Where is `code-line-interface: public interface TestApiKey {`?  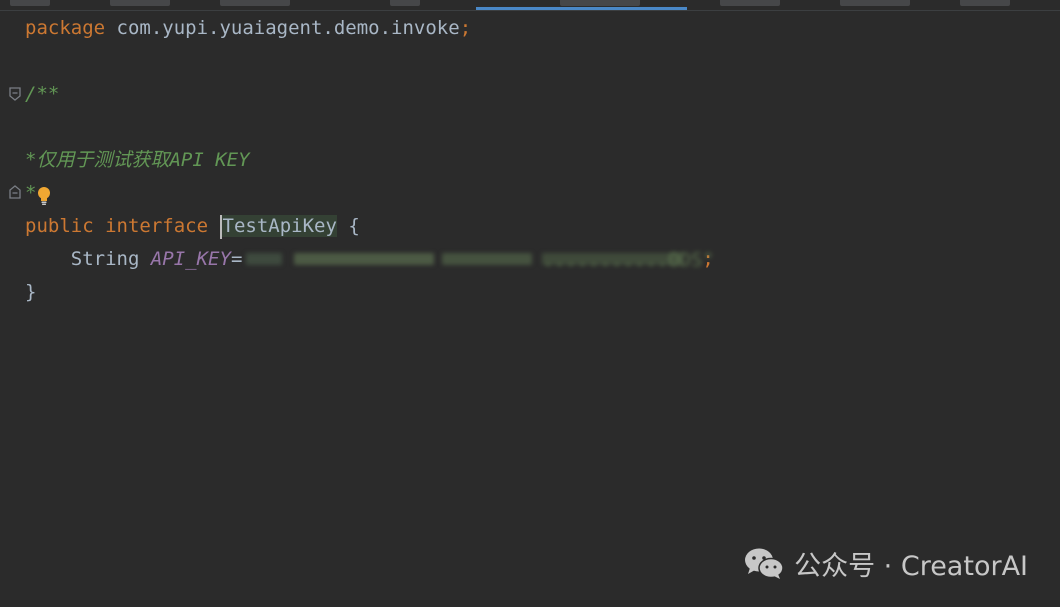
code-line-interface: public interface TestApiKey { is located at coordinates (535, 226).